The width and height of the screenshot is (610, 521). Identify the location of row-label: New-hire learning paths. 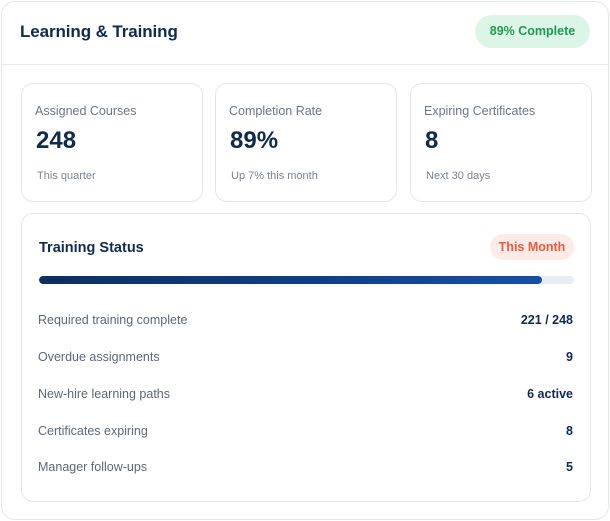
(104, 394).